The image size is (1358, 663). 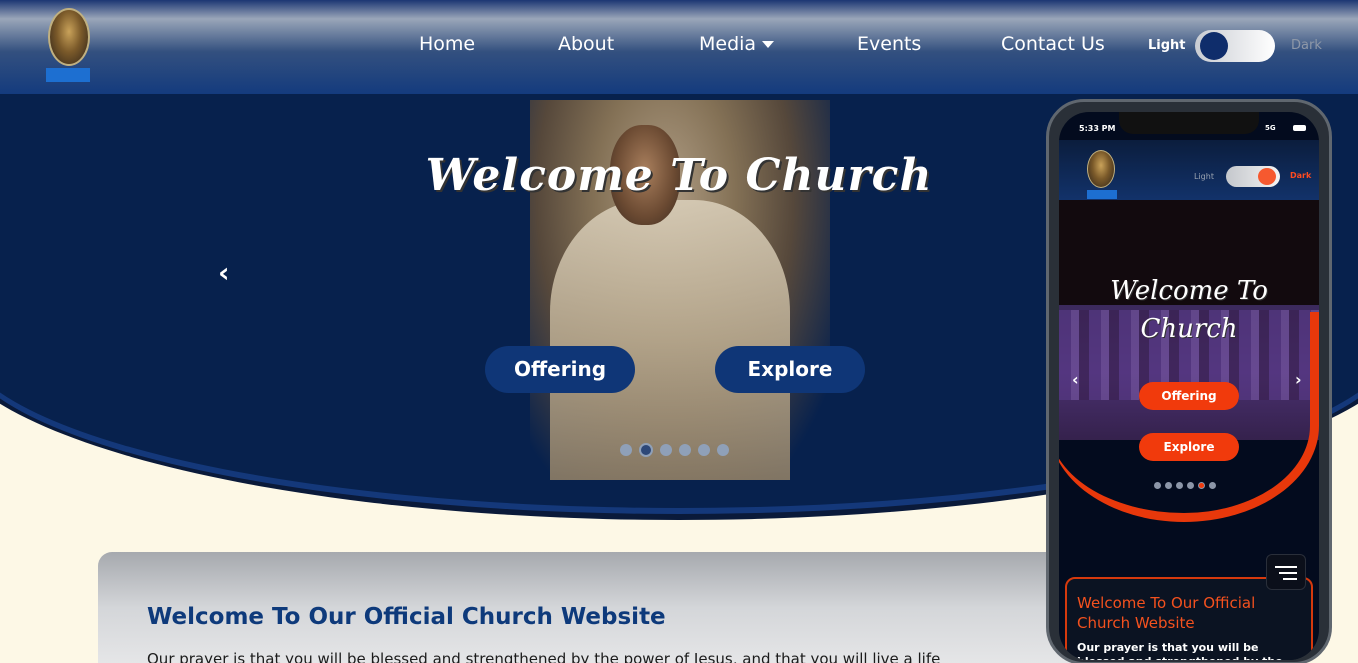 I want to click on theme-toggle-knob, so click(x=1214, y=46).